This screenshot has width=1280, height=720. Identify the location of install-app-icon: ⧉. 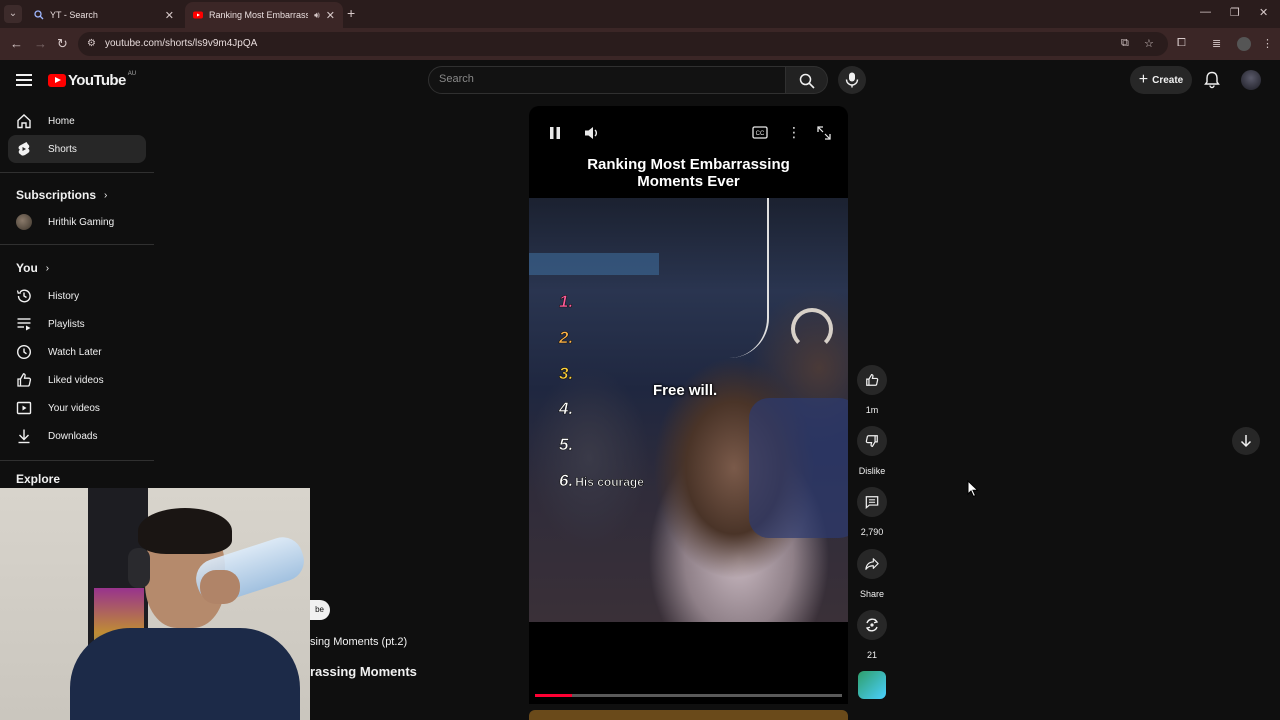
(1125, 43).